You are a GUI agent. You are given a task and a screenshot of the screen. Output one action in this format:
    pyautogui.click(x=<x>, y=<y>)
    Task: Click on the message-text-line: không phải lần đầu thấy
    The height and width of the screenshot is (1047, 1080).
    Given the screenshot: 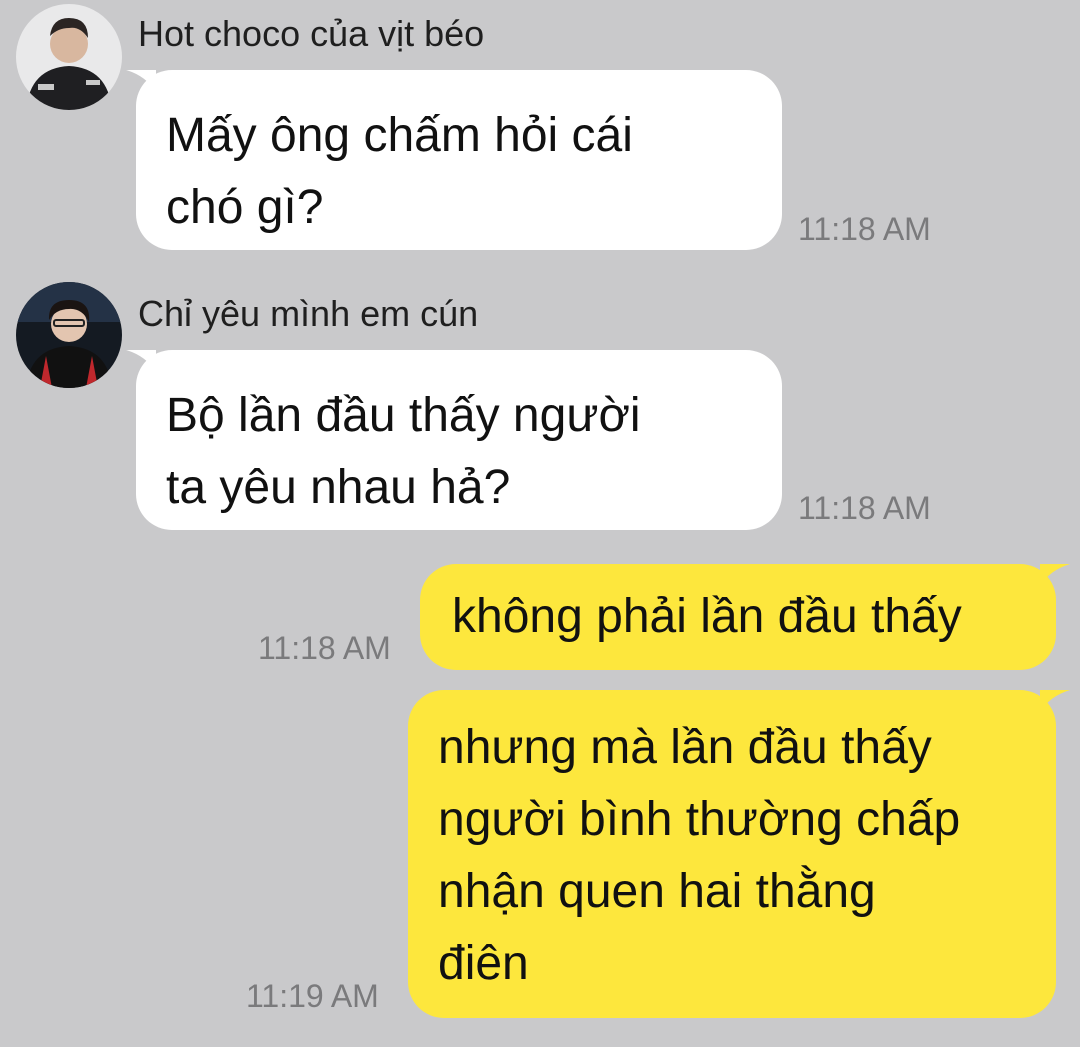 What is the action you would take?
    pyautogui.click(x=707, y=616)
    